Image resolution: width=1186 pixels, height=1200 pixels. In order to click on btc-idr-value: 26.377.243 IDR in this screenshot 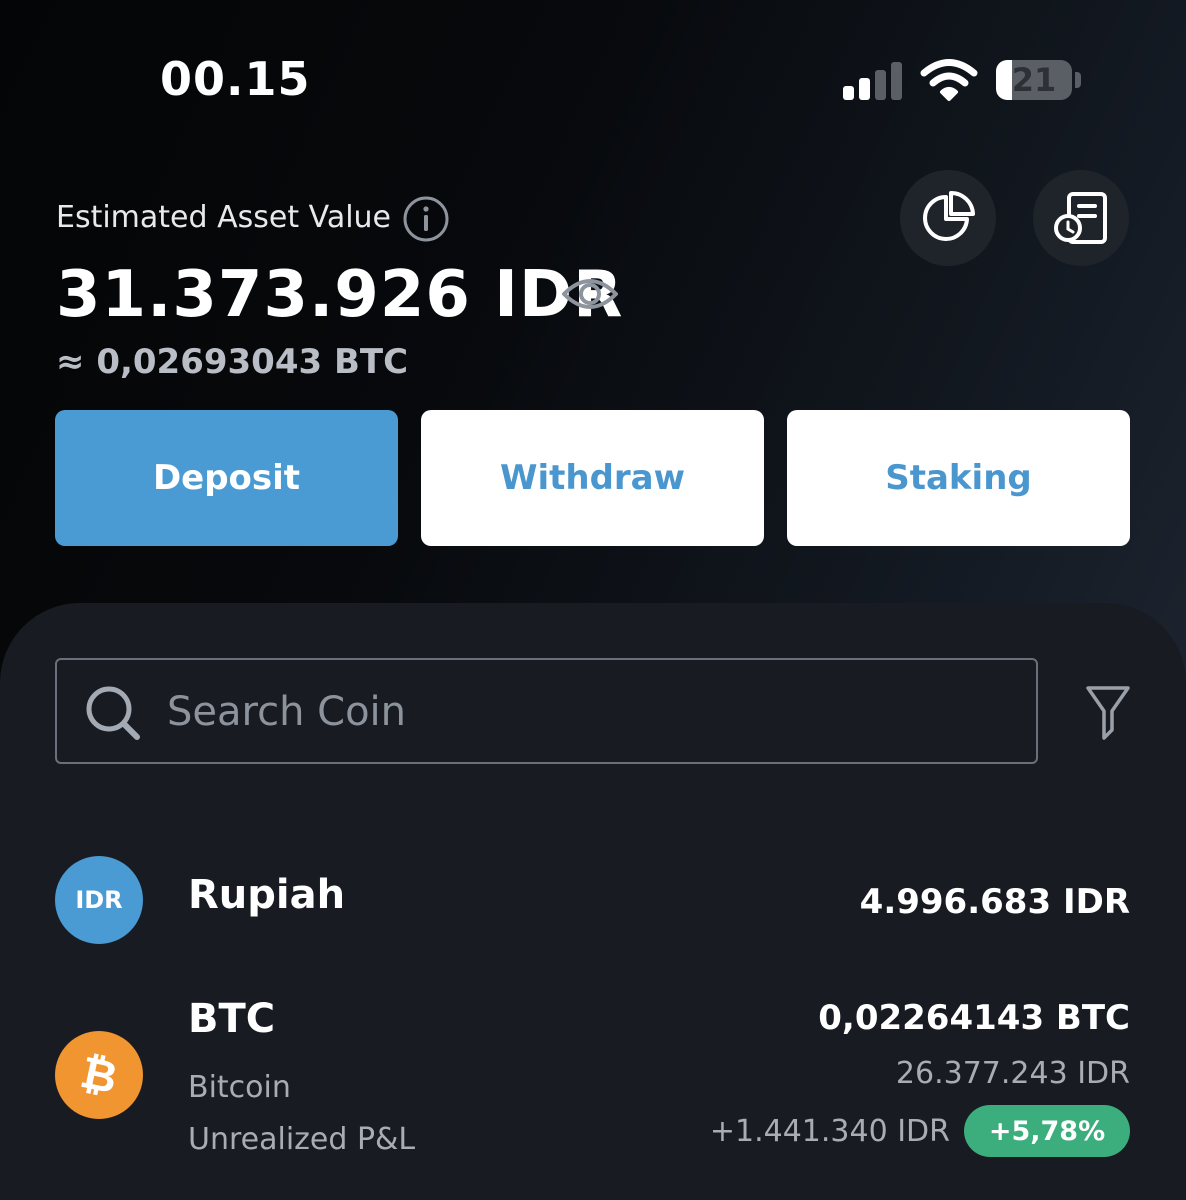, I will do `click(1012, 1073)`.